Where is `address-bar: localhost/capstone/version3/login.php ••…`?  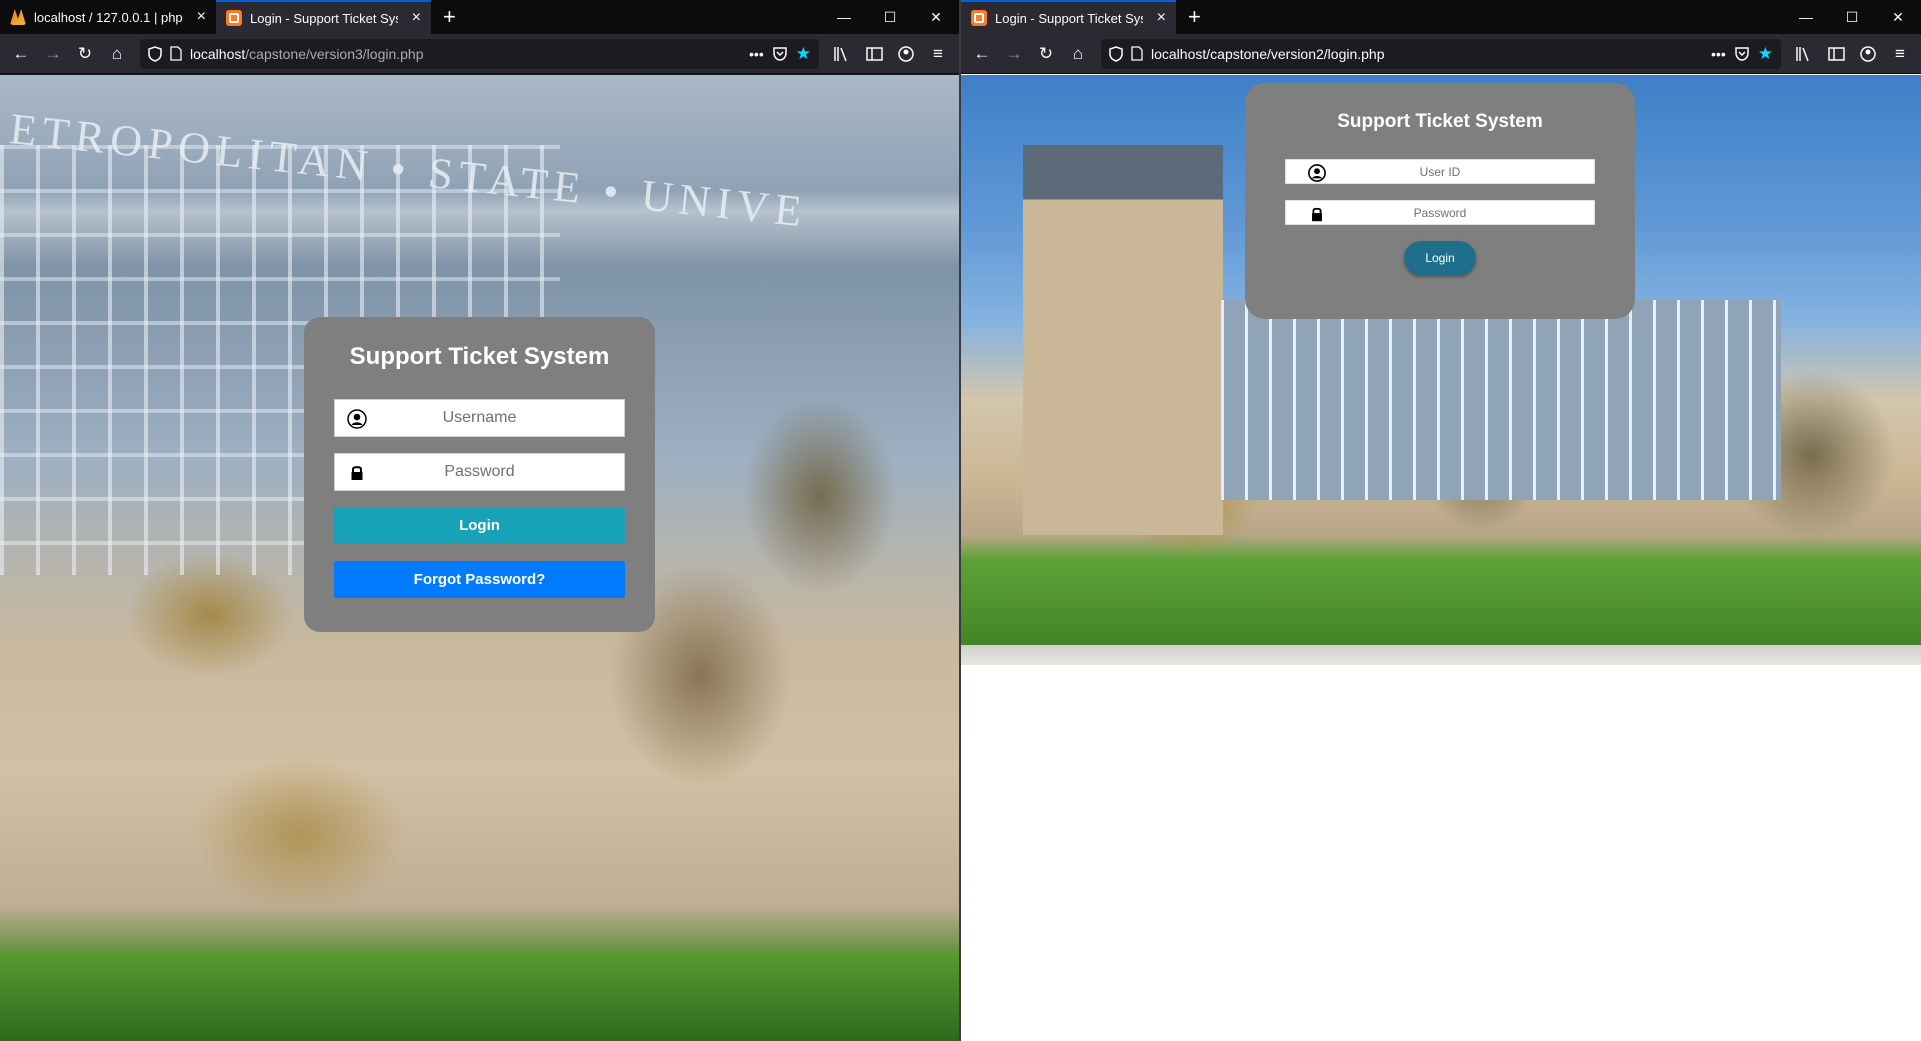 address-bar: localhost/capstone/version3/login.php ••… is located at coordinates (479, 53).